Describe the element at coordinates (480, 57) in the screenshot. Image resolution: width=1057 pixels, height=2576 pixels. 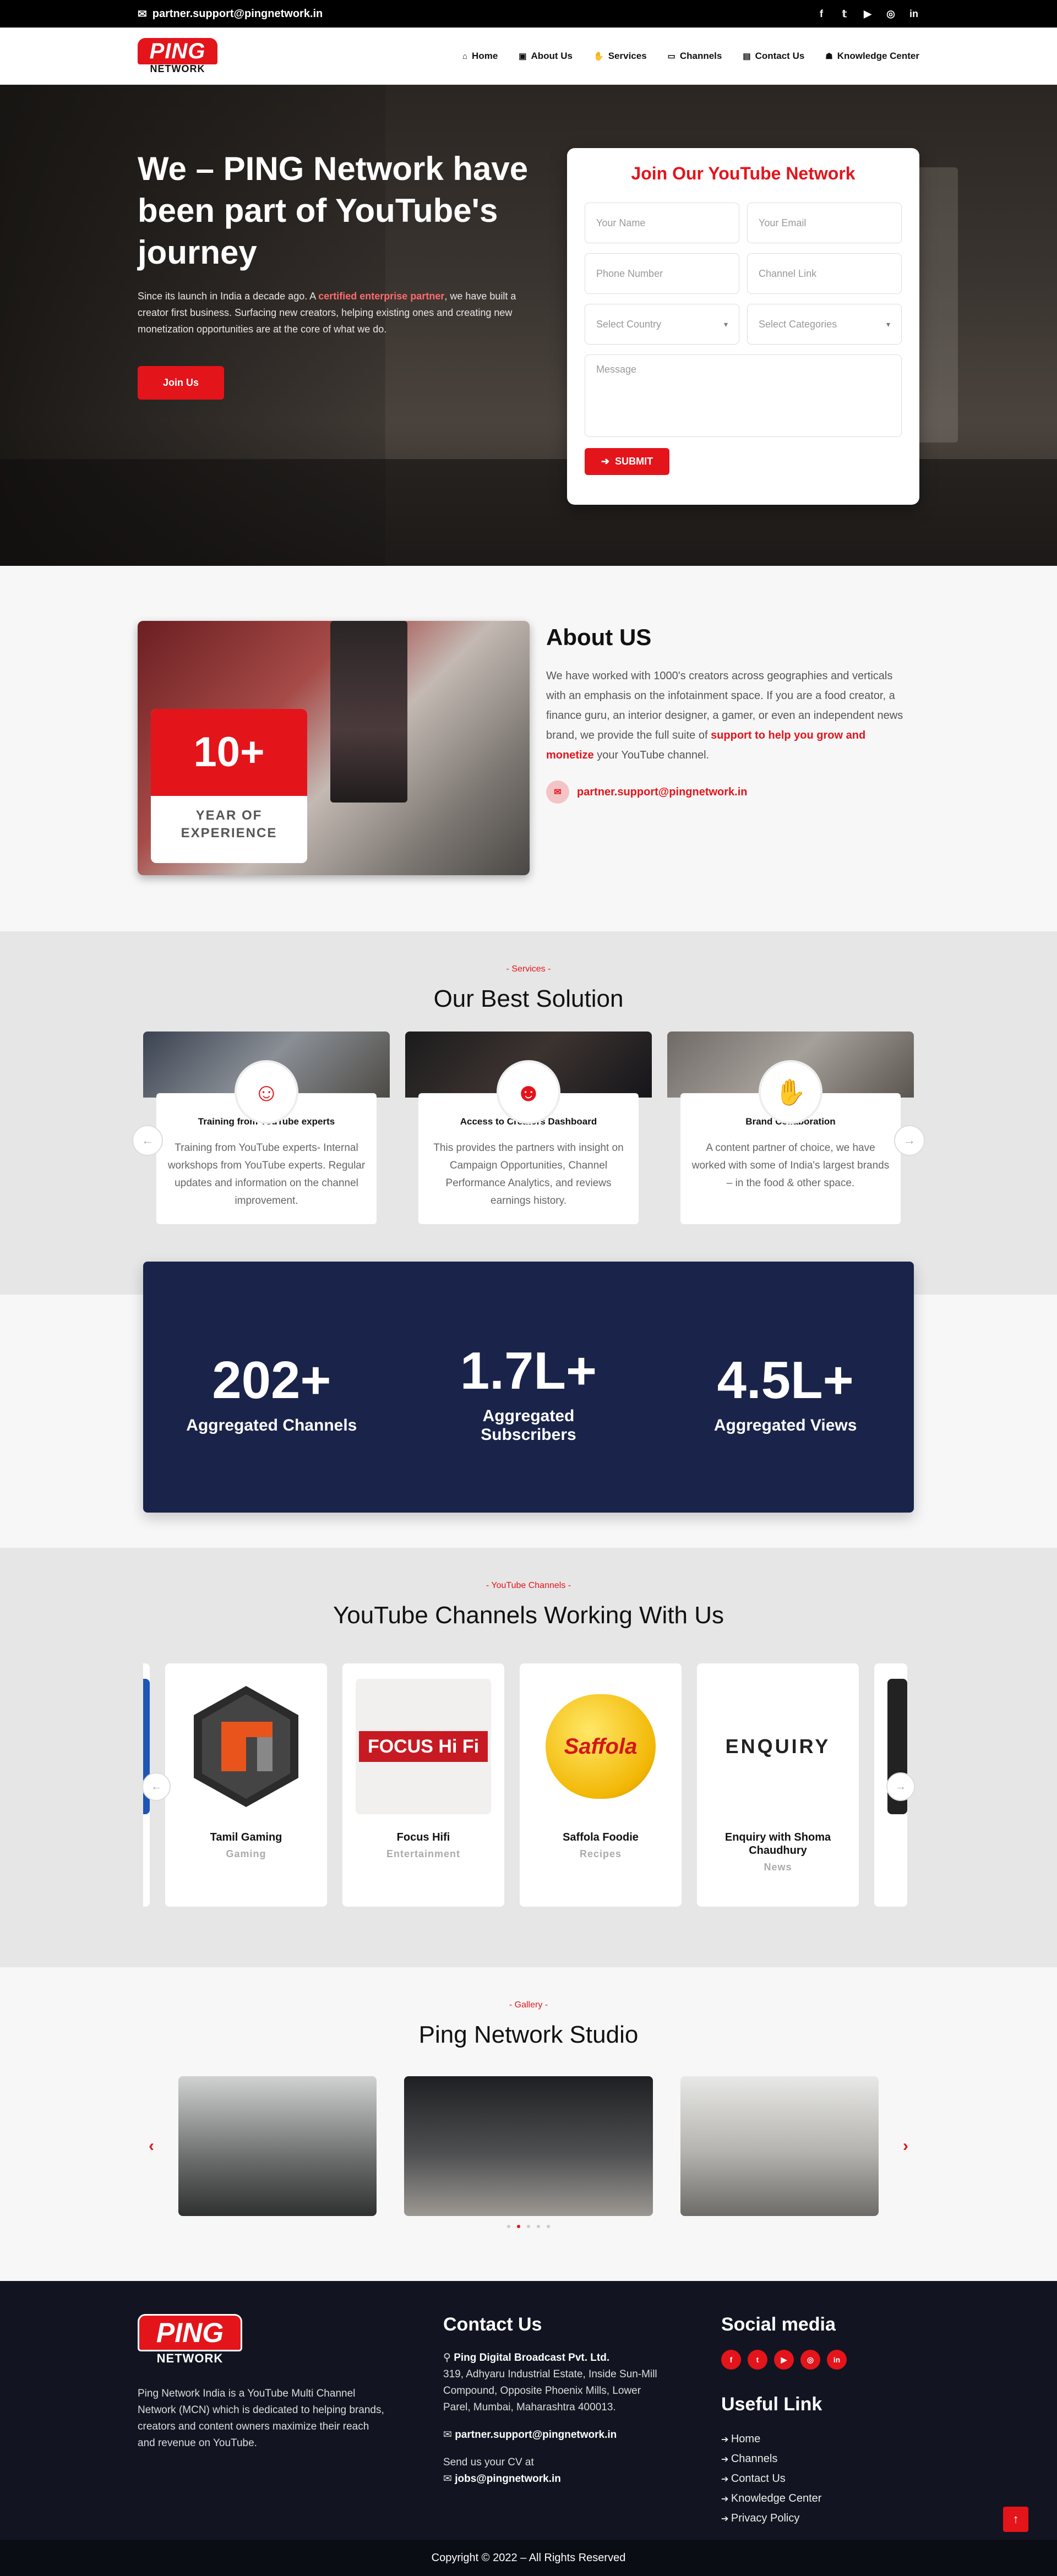
I see `nav-item-home: ⌂ Home` at that location.